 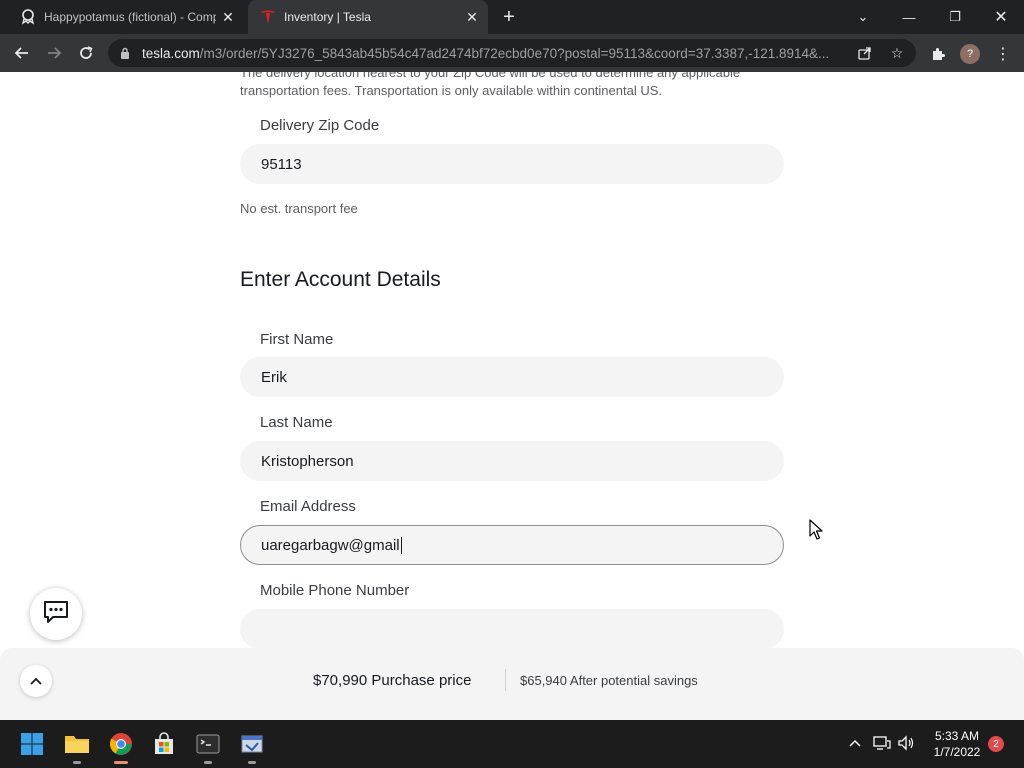 I want to click on email-label: Email Address, so click(x=308, y=506).